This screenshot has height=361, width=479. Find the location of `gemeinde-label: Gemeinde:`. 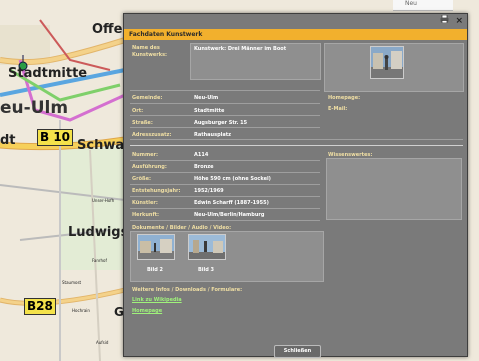

gemeinde-label: Gemeinde: is located at coordinates (147, 98).